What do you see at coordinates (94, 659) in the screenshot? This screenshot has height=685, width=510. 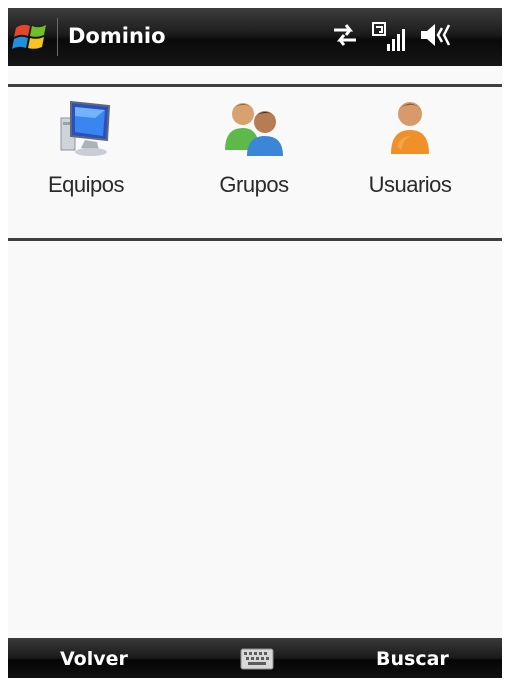 I see `back-softkey: Volver` at bounding box center [94, 659].